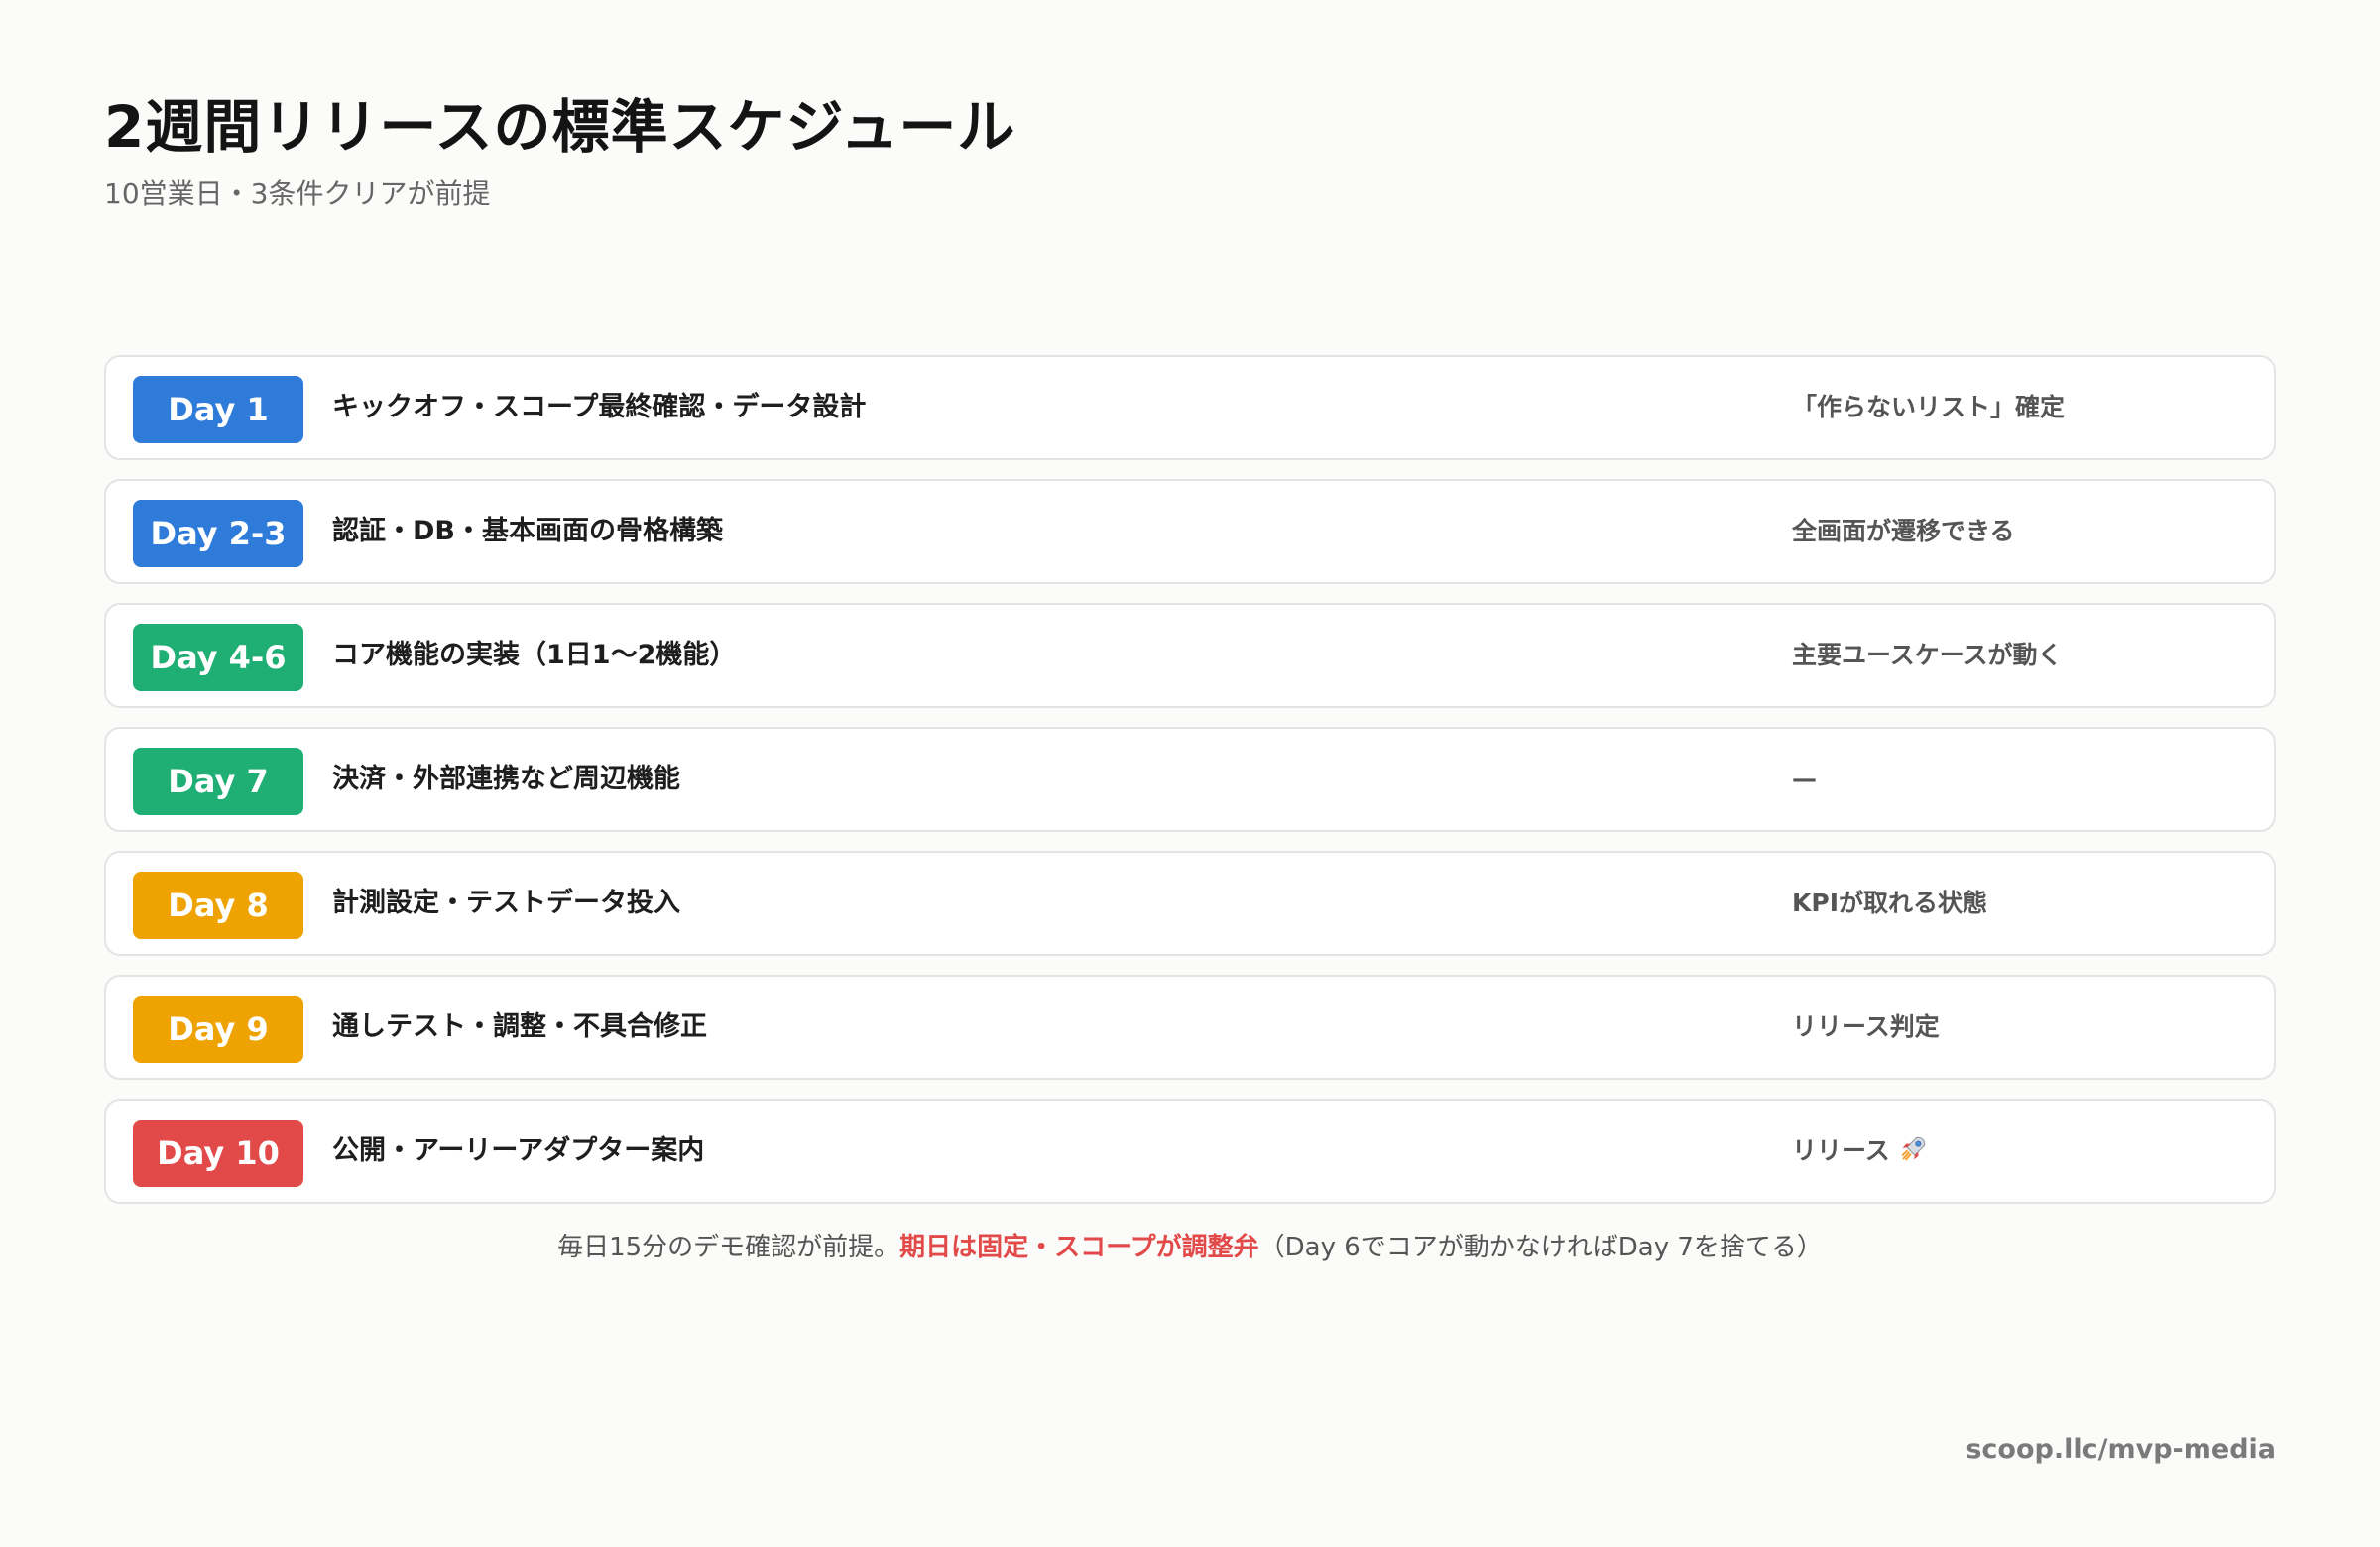 This screenshot has height=1547, width=2380. What do you see at coordinates (1889, 903) in the screenshot?
I see `milestone-text: KPIが取れる状態` at bounding box center [1889, 903].